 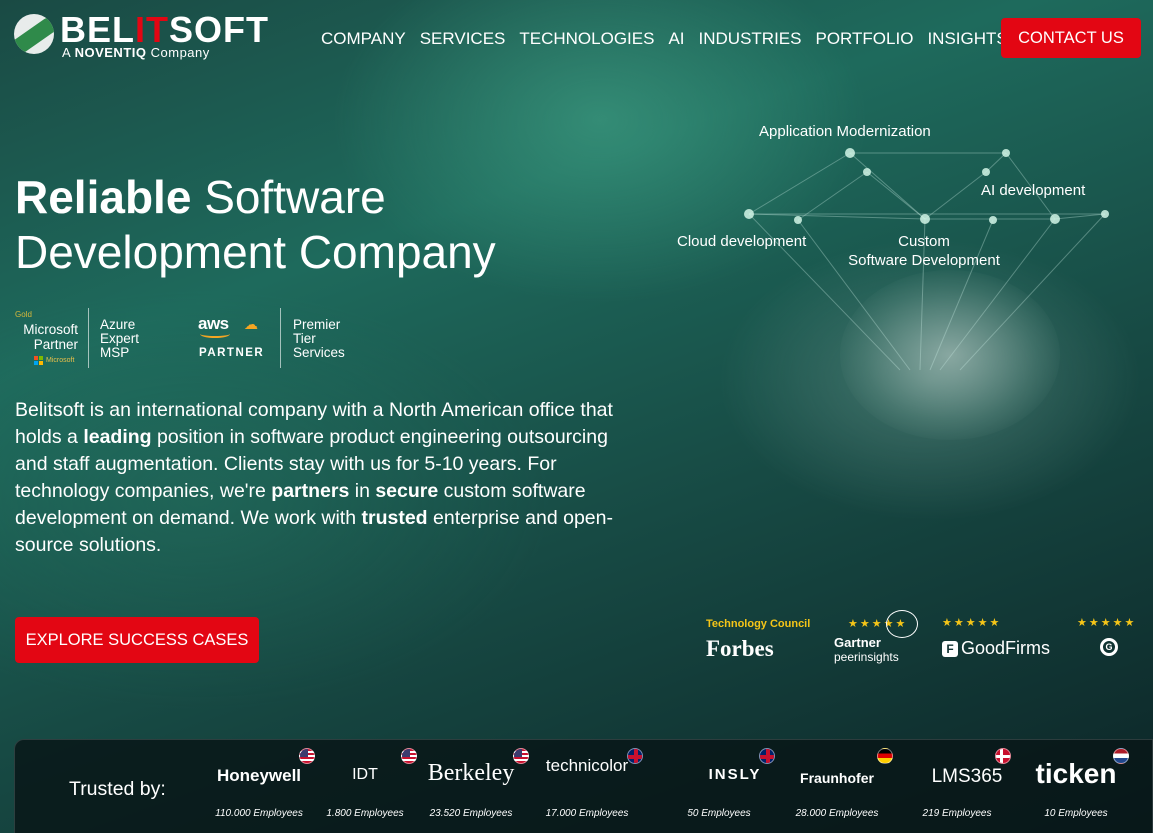 What do you see at coordinates (23, 314) in the screenshot?
I see `ms-gold-label: Gold` at bounding box center [23, 314].